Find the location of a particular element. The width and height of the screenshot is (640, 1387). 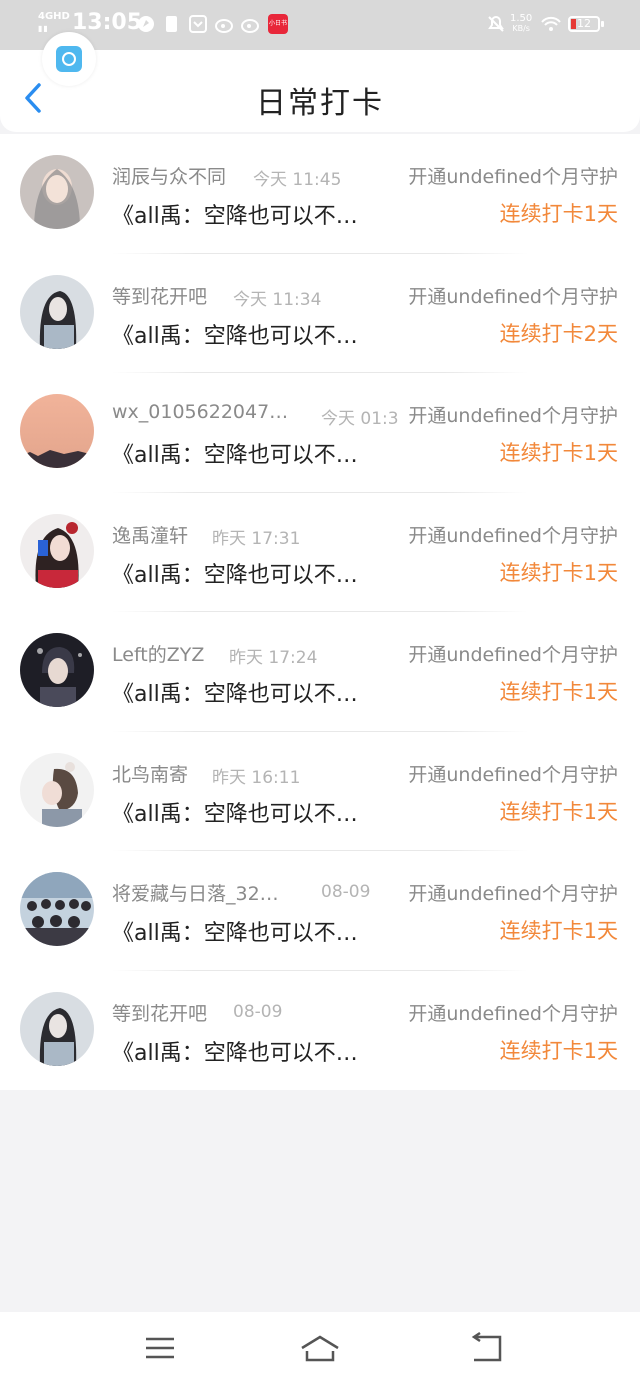

compass-icon is located at coordinates (146, 24).